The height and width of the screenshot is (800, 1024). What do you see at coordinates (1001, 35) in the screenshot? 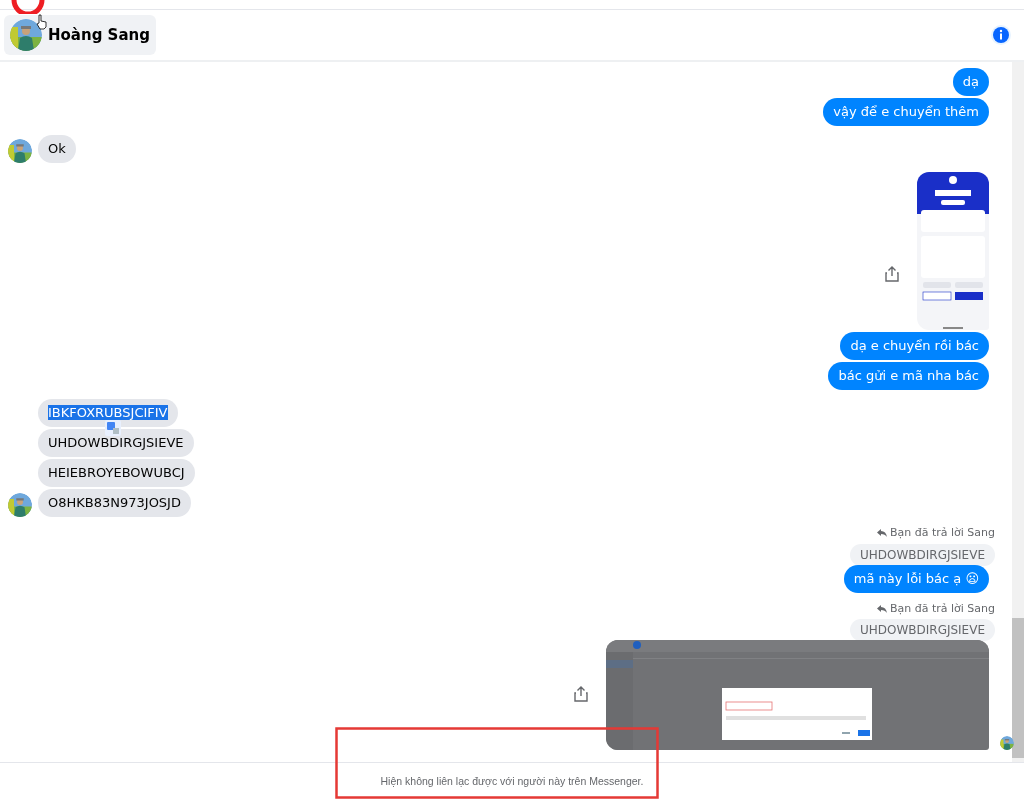
I see `info-icon` at bounding box center [1001, 35].